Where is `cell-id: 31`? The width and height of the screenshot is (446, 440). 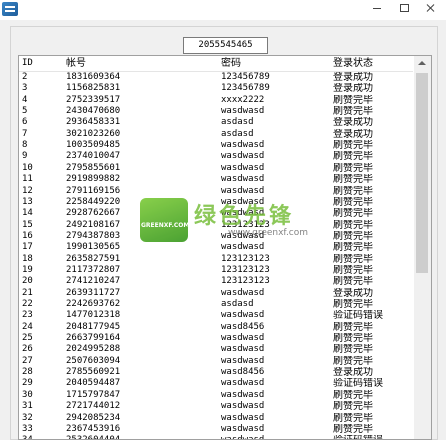 cell-id: 31 is located at coordinates (27, 406).